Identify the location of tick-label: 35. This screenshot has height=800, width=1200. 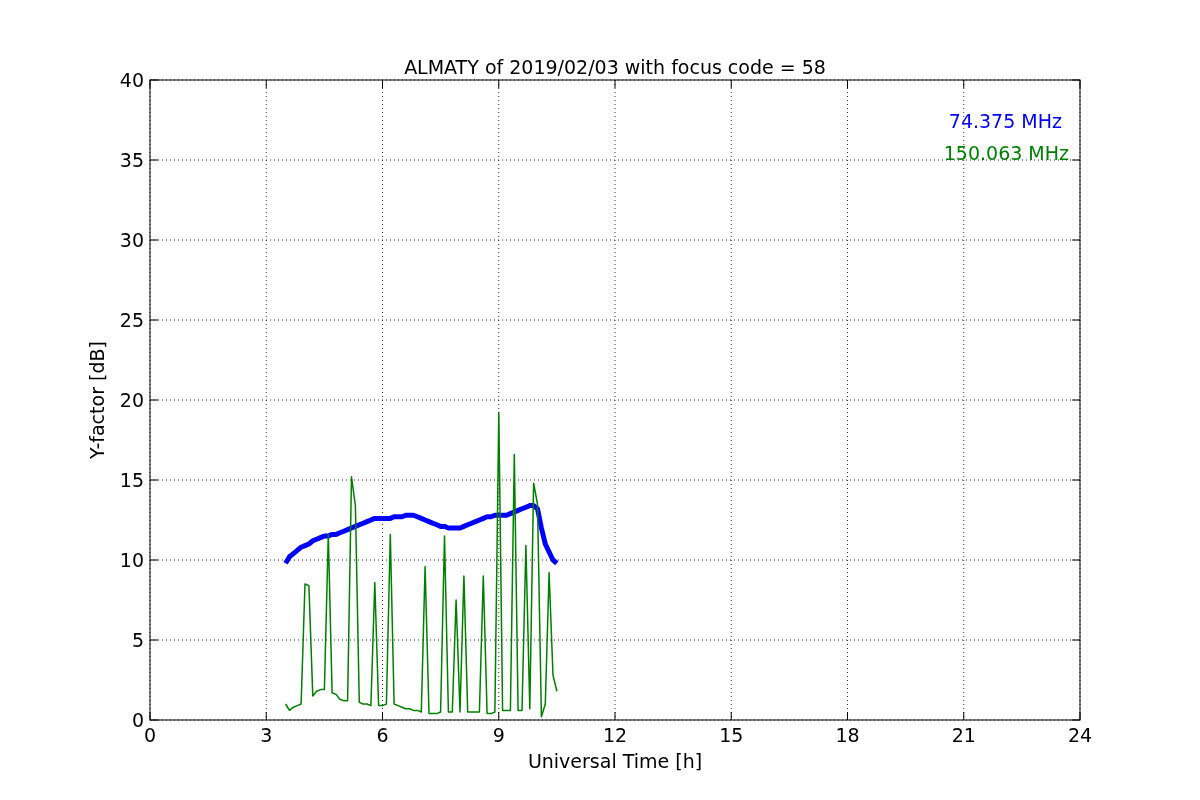
(131, 160).